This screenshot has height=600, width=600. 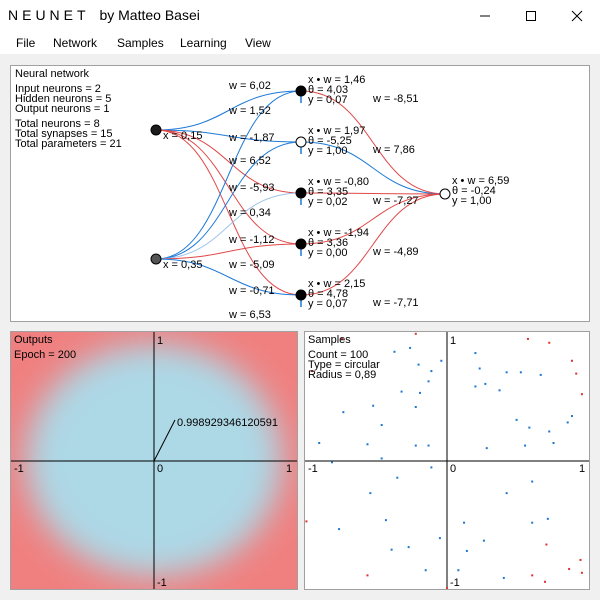 What do you see at coordinates (203, 43) in the screenshot?
I see `menu-learning: Learning` at bounding box center [203, 43].